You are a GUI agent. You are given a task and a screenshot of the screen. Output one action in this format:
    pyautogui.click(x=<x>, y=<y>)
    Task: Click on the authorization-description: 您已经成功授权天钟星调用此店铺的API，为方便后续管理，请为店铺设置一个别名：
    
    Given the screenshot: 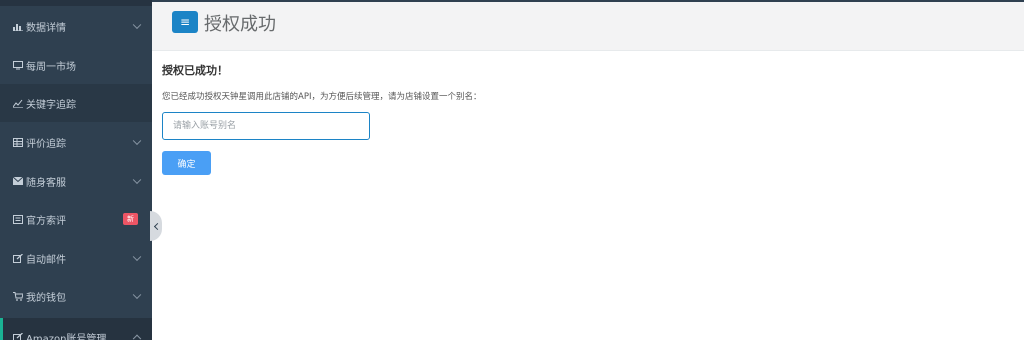 What is the action you would take?
    pyautogui.click(x=322, y=97)
    